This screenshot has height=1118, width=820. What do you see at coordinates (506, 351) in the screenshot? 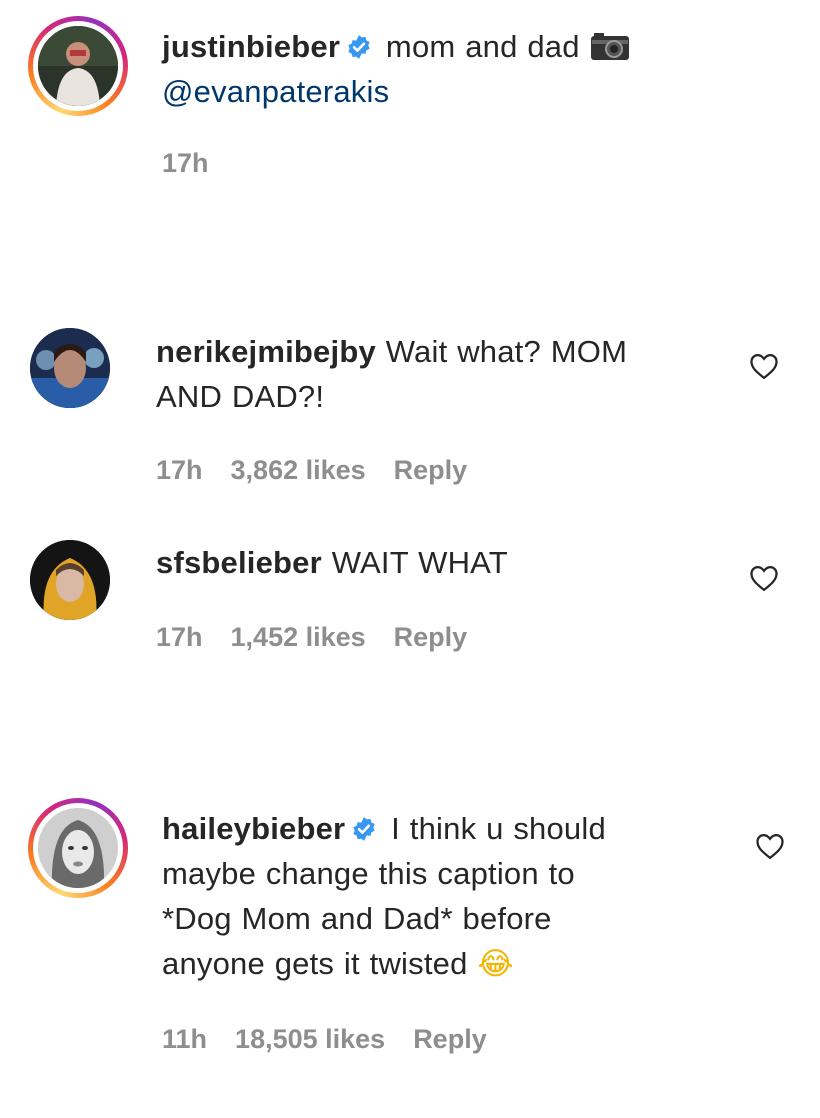
I see `comment-text: Wait what? MOM` at bounding box center [506, 351].